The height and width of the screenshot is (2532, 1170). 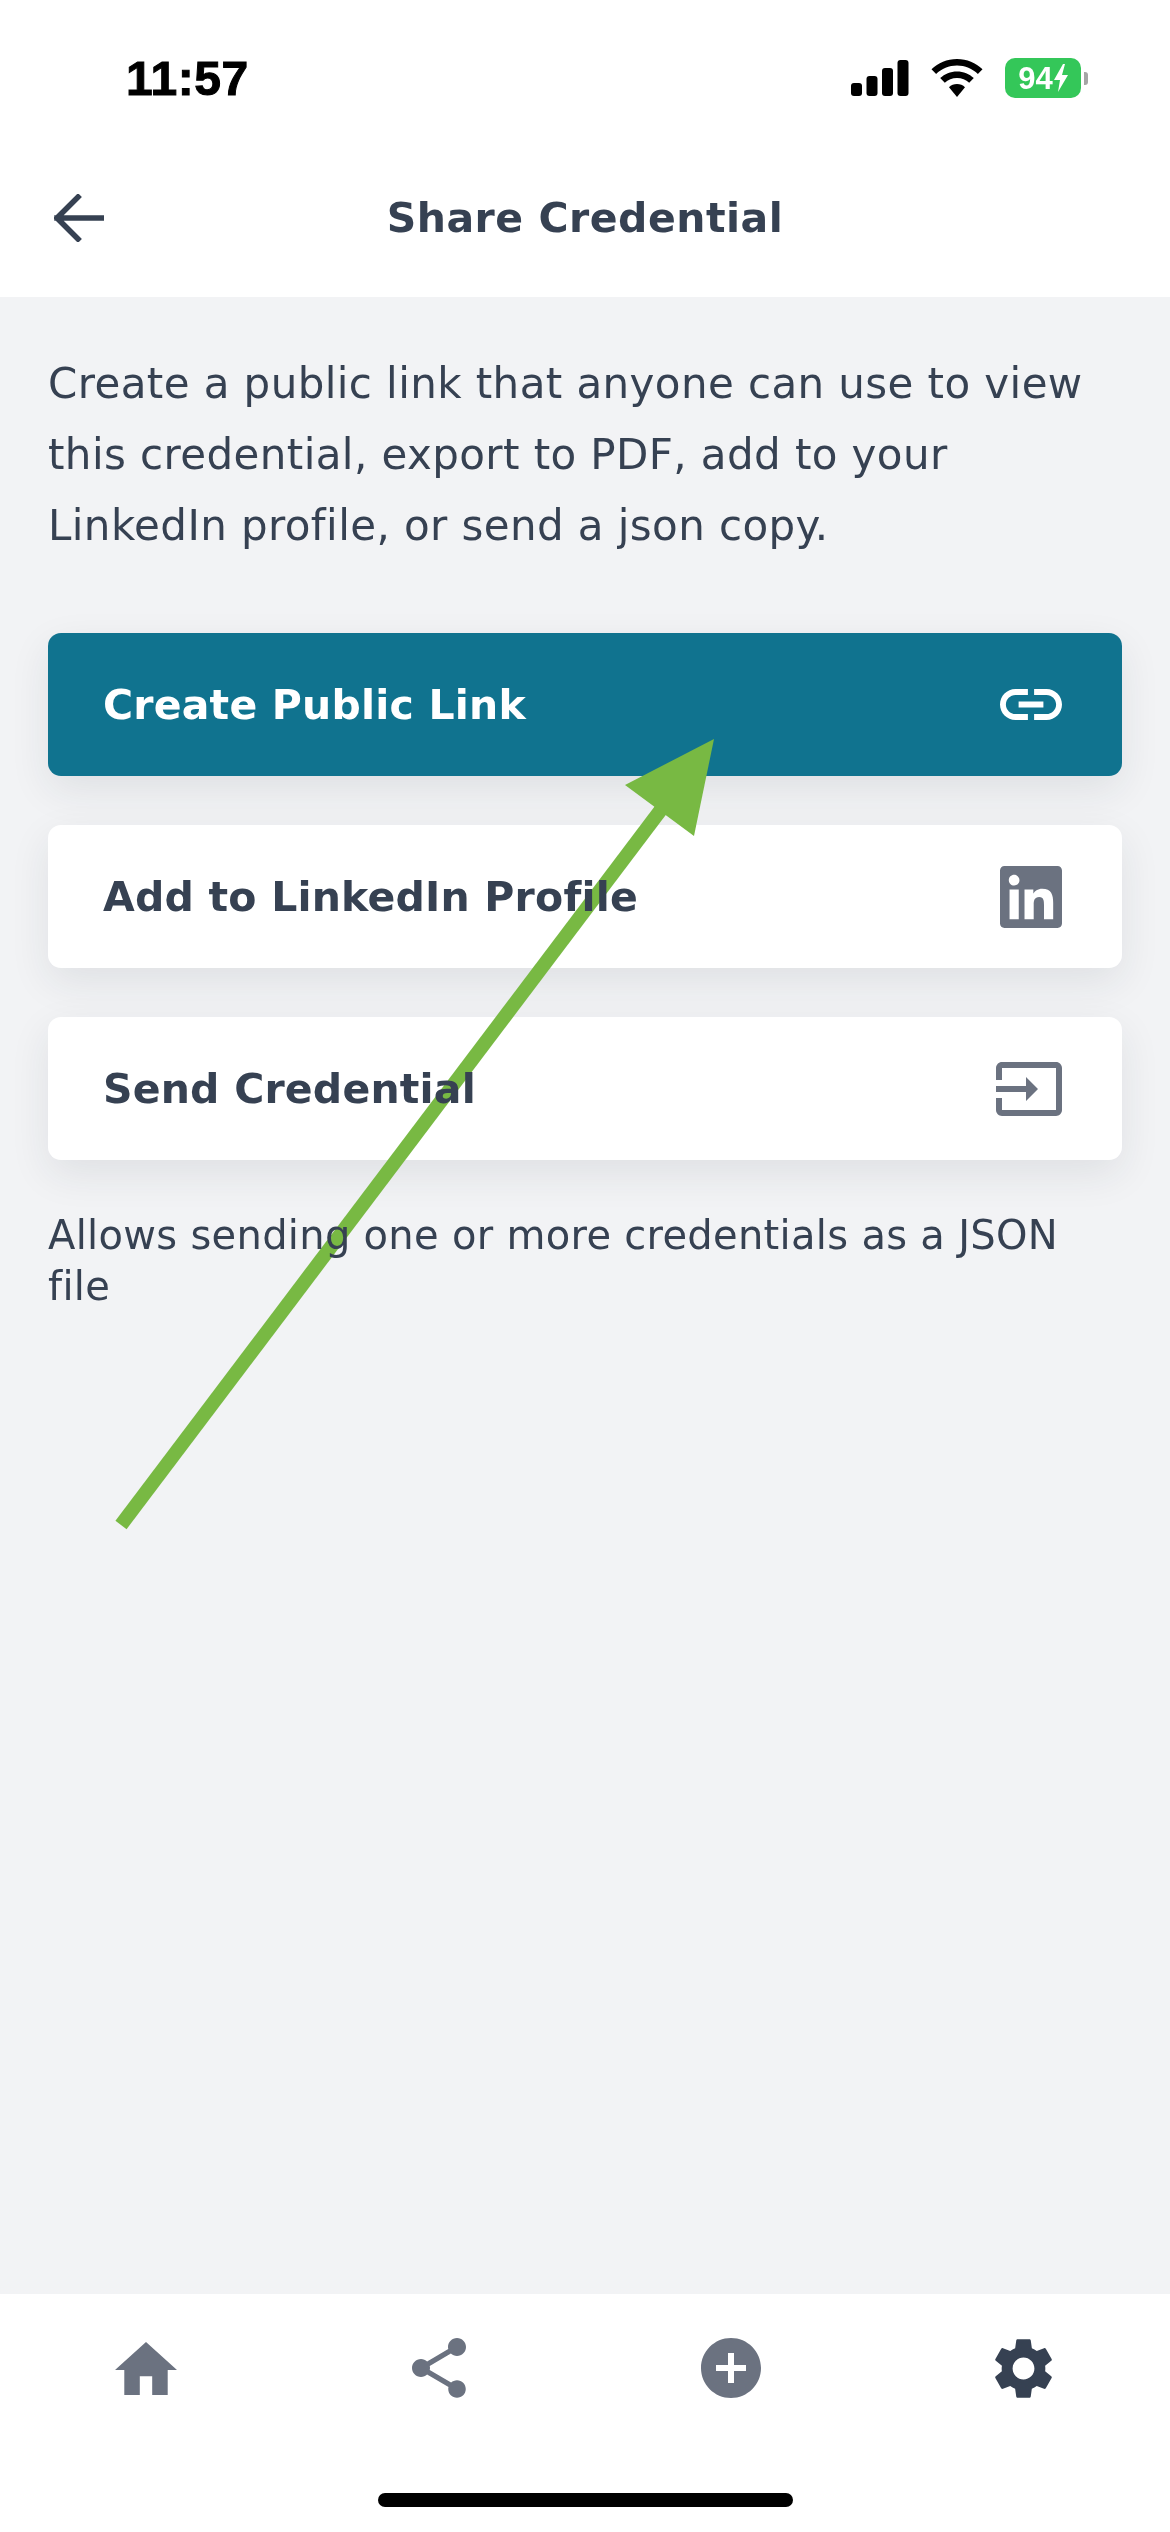 I want to click on signal-icon, so click(x=880, y=78).